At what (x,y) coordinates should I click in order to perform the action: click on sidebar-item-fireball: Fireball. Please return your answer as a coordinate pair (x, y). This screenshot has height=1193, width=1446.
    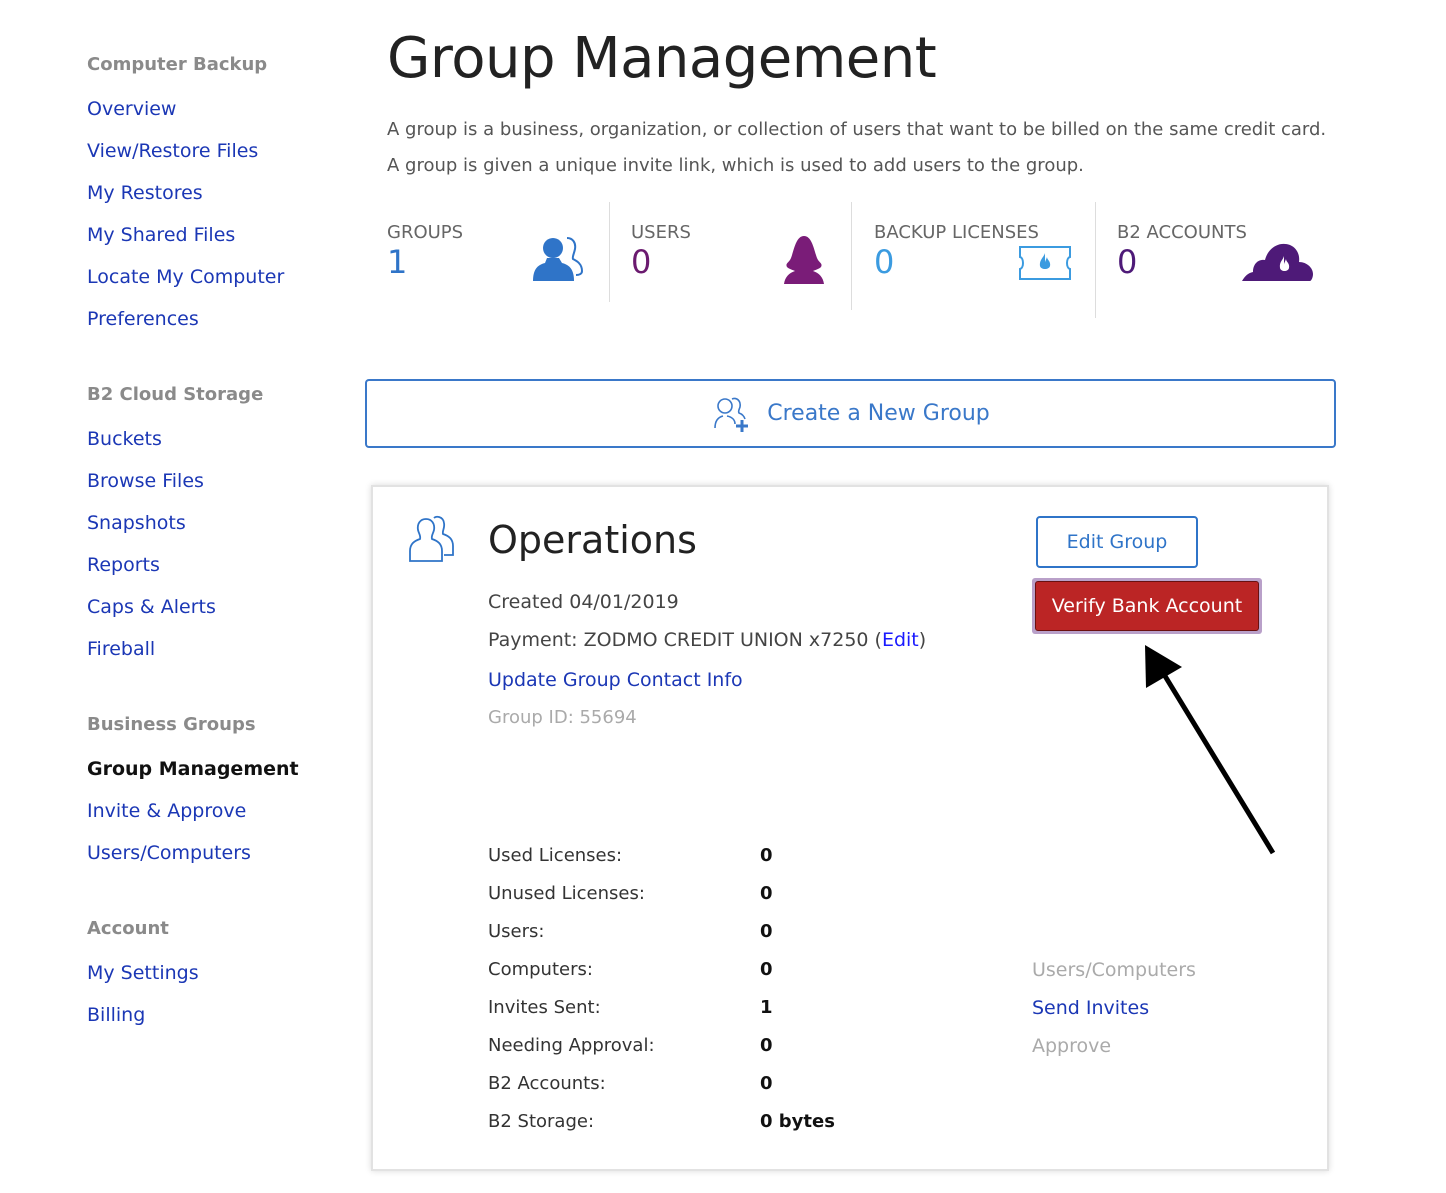
    Looking at the image, I should click on (121, 649).